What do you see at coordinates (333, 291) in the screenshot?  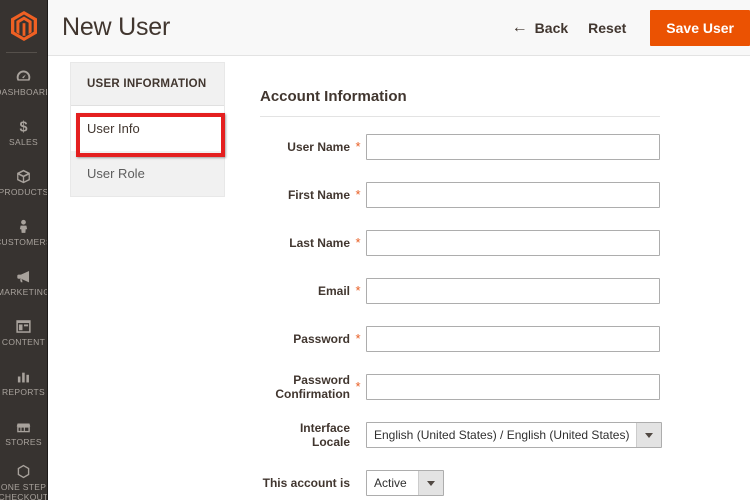 I see `email-label: Email` at bounding box center [333, 291].